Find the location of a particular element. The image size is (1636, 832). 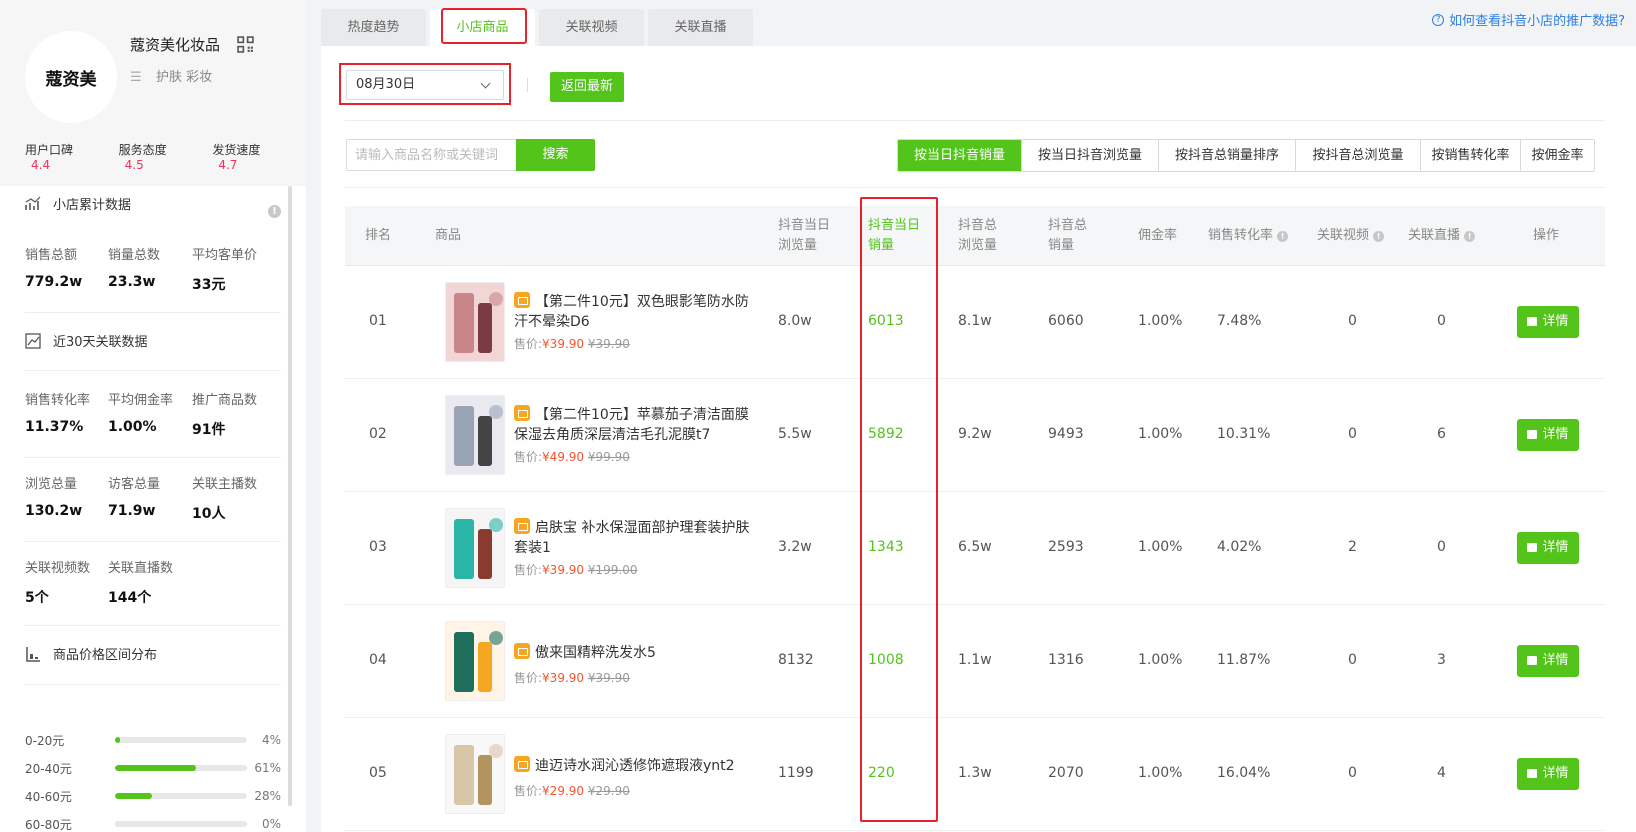

sort-commission: 按佣金率 is located at coordinates (1557, 155).